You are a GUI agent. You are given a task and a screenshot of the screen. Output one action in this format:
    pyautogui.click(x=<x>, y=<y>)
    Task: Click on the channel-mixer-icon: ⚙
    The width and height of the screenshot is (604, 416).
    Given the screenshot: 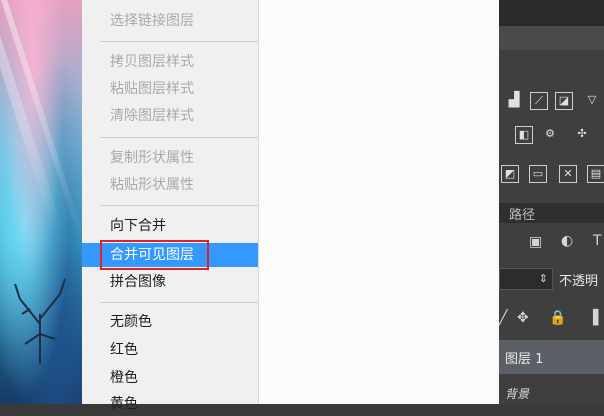 What is the action you would take?
    pyautogui.click(x=550, y=135)
    